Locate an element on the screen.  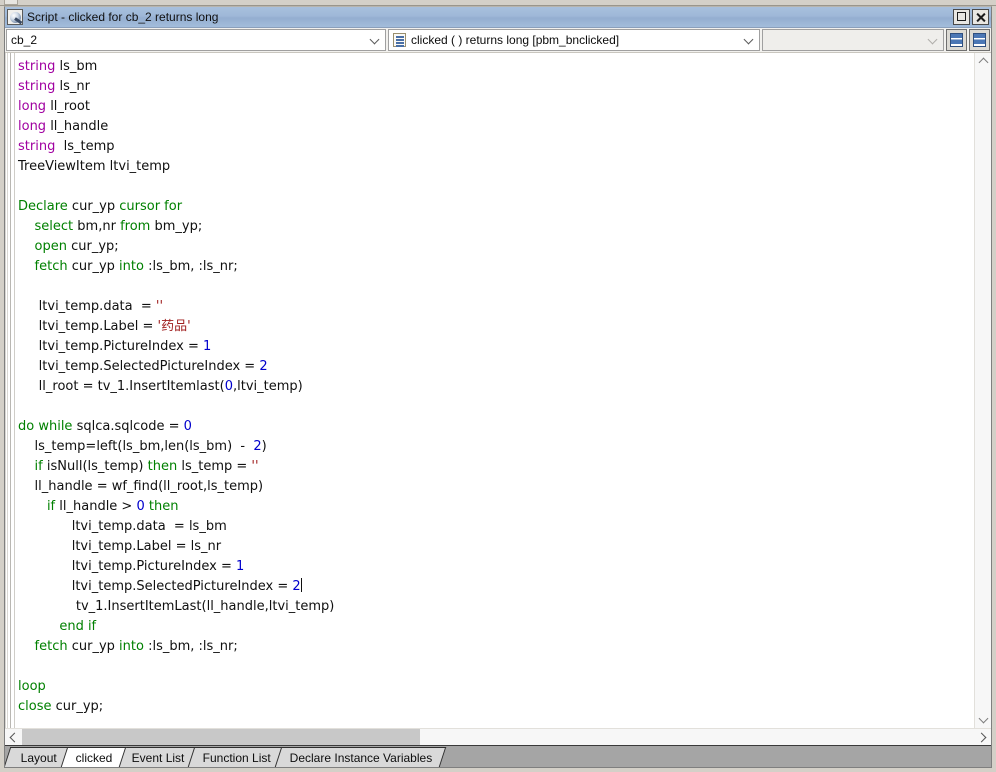
code-line: do while sqlca.sqlcode = 0 is located at coordinates (105, 426).